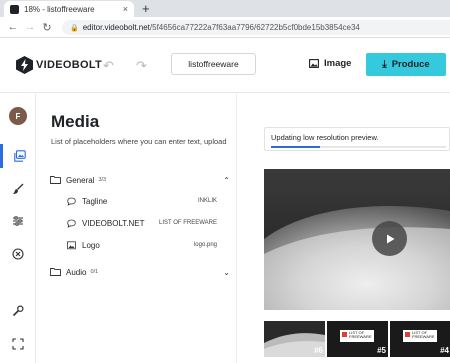 This screenshot has height=363, width=450. What do you see at coordinates (95, 201) in the screenshot?
I see `item-label: Tagline` at bounding box center [95, 201].